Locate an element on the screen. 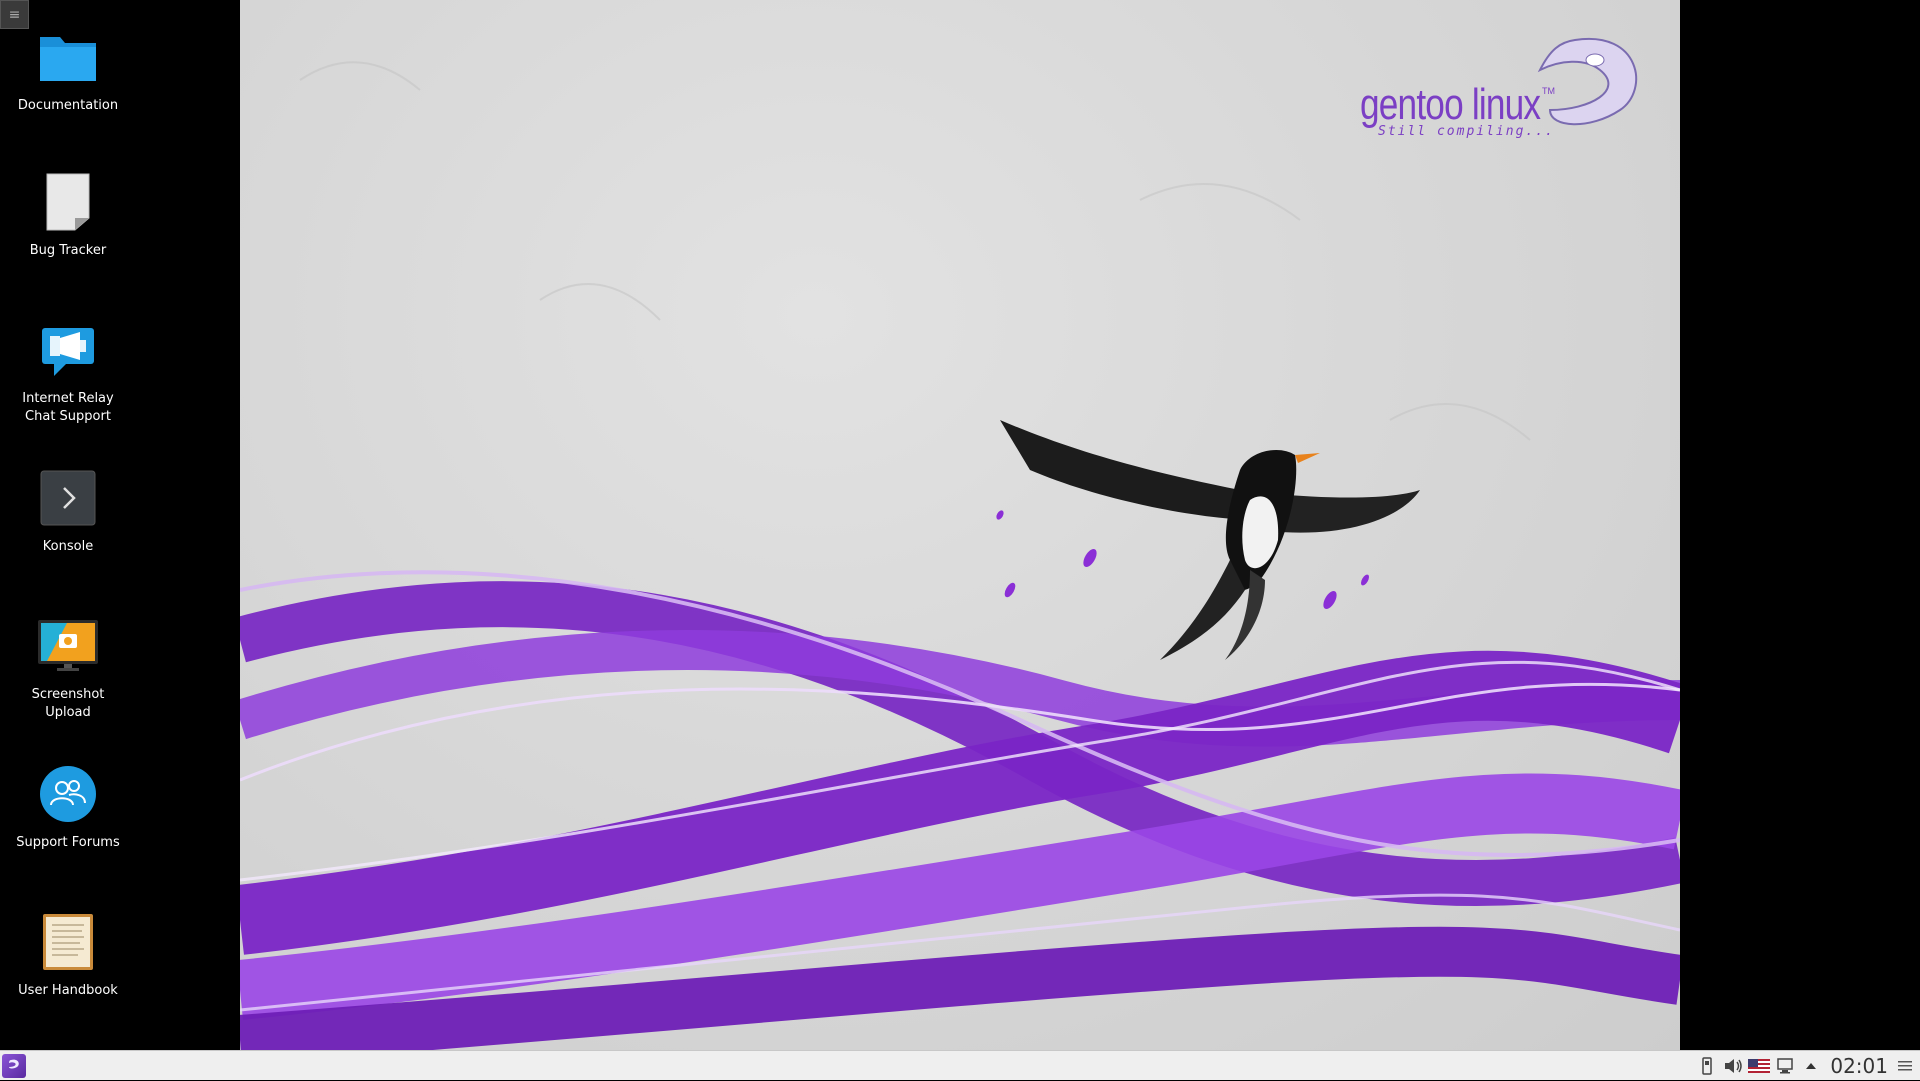 The height and width of the screenshot is (1081, 1920). screenshot-icon is located at coordinates (68, 646).